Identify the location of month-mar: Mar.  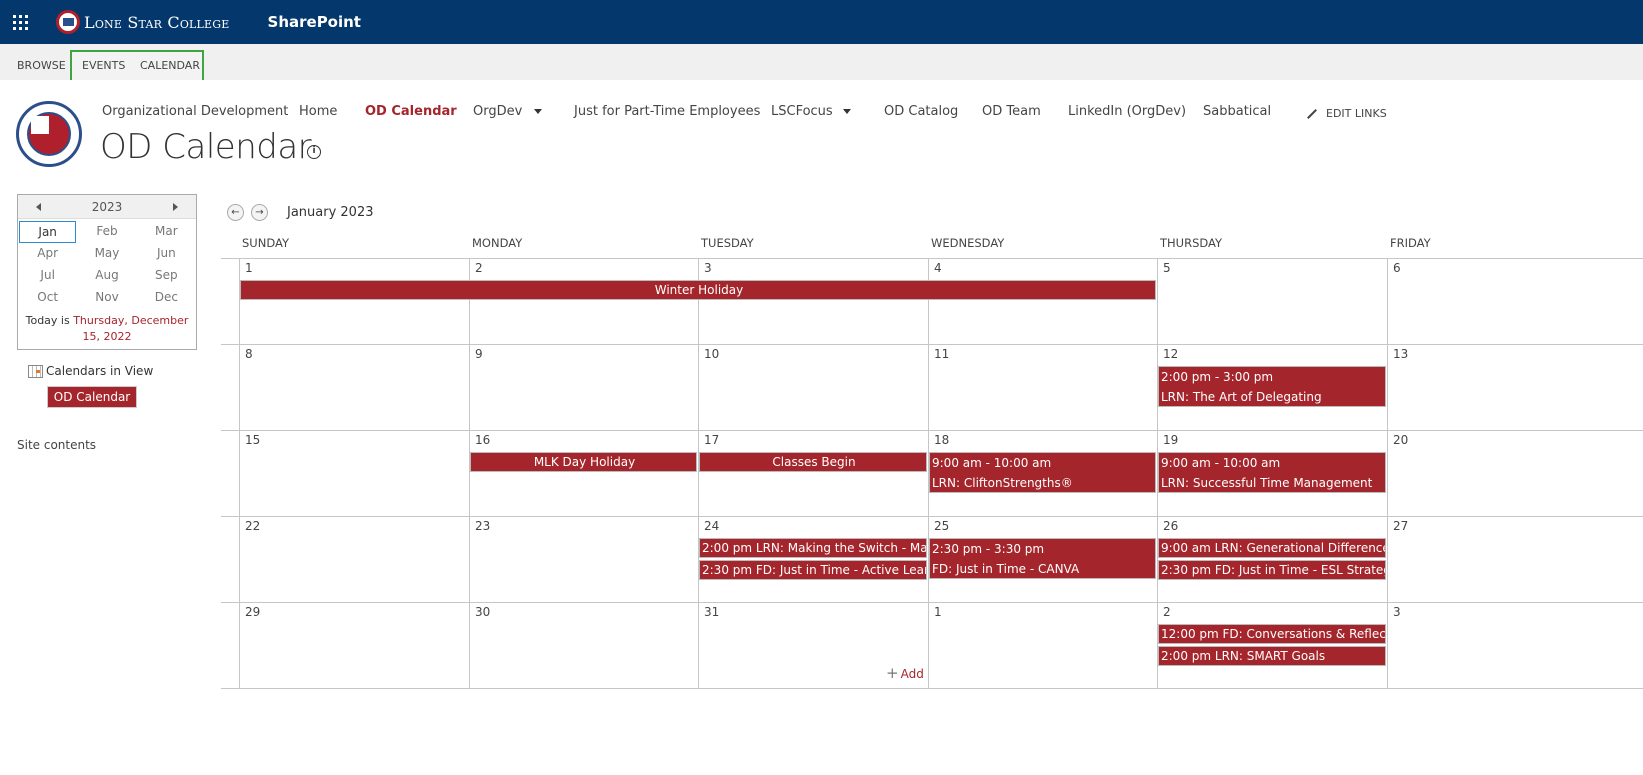
(166, 232).